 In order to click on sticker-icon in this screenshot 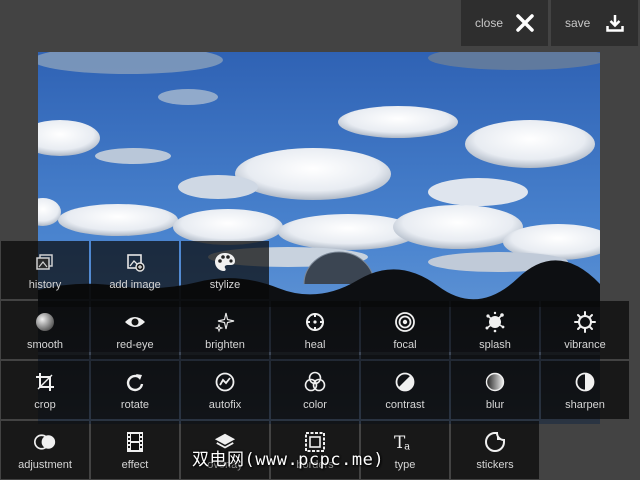, I will do `click(495, 442)`.